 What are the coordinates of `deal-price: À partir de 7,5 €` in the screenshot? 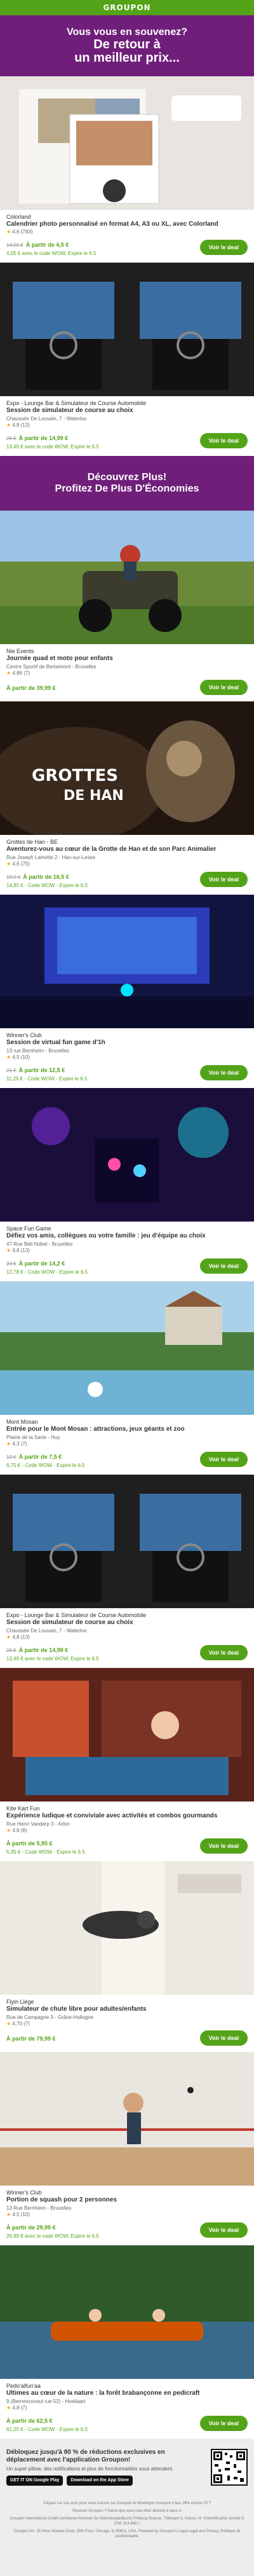 It's located at (40, 1457).